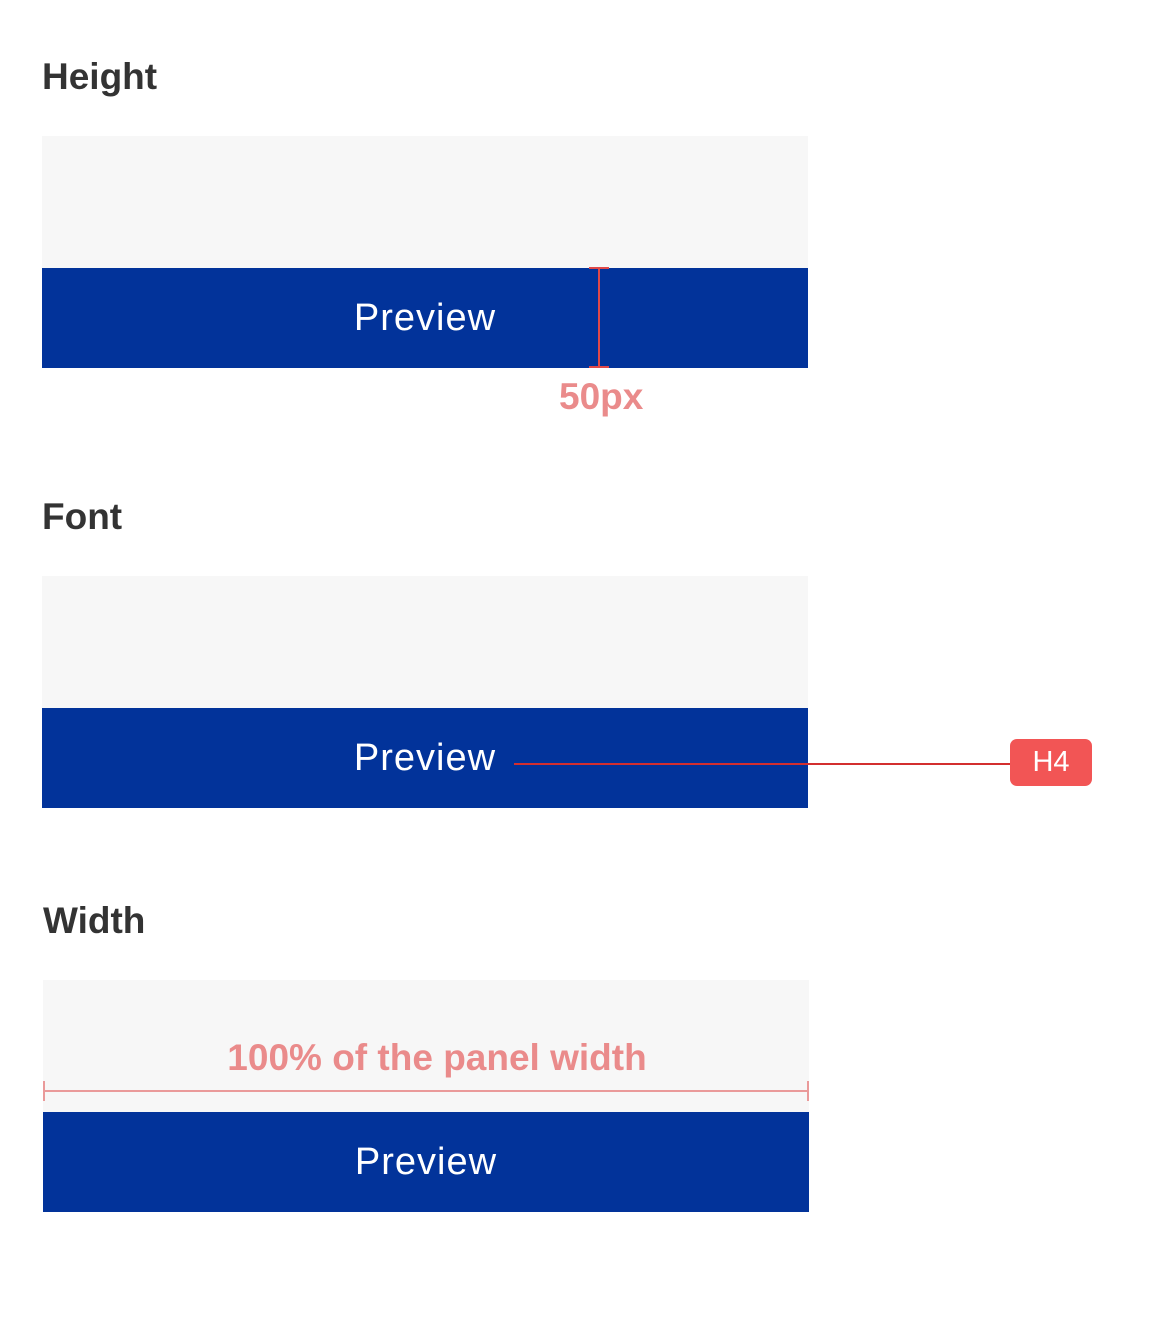 This screenshot has width=1154, height=1336. I want to click on height-section-title: Height, so click(100, 76).